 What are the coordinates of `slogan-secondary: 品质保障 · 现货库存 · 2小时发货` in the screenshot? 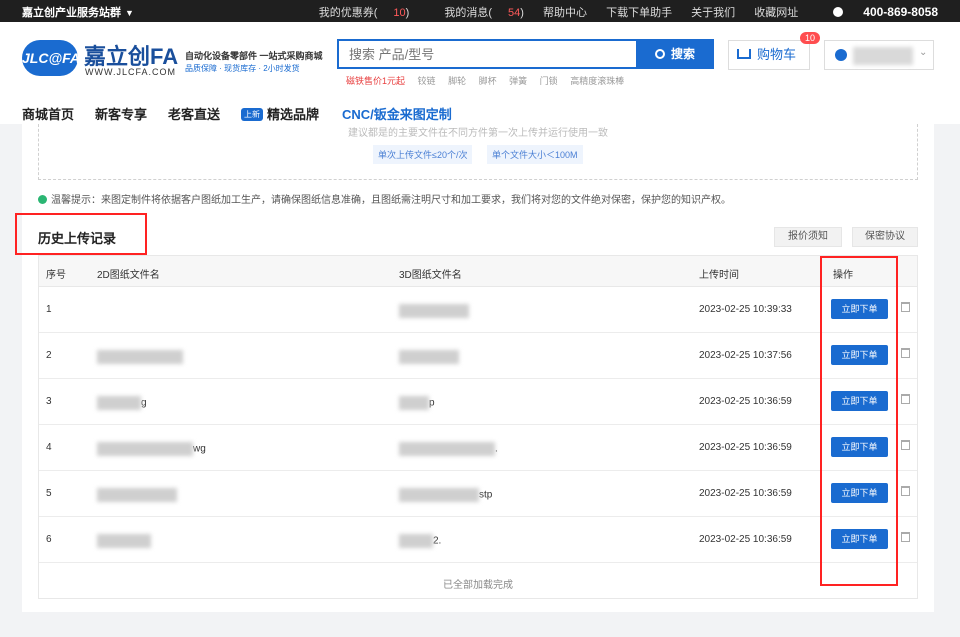 It's located at (242, 68).